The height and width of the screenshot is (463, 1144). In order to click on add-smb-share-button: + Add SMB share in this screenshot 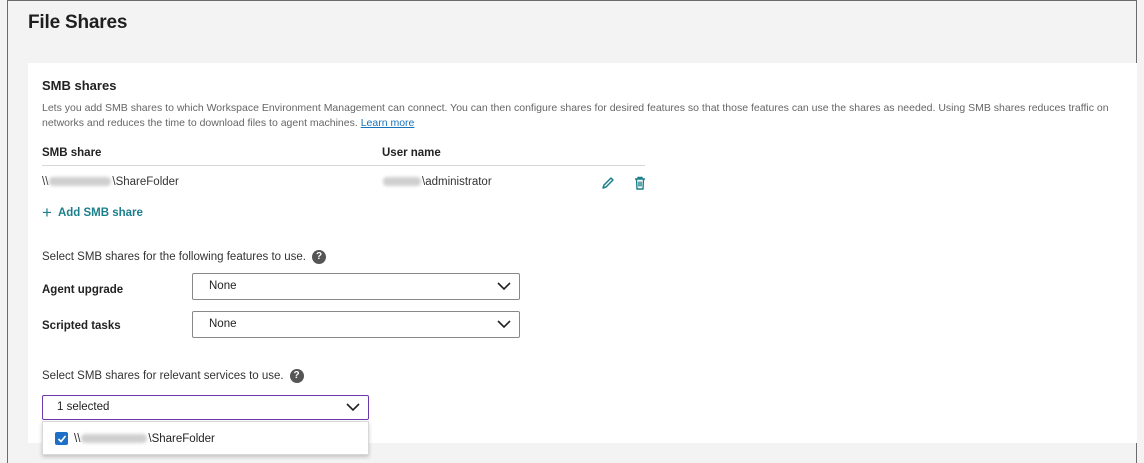, I will do `click(92, 212)`.